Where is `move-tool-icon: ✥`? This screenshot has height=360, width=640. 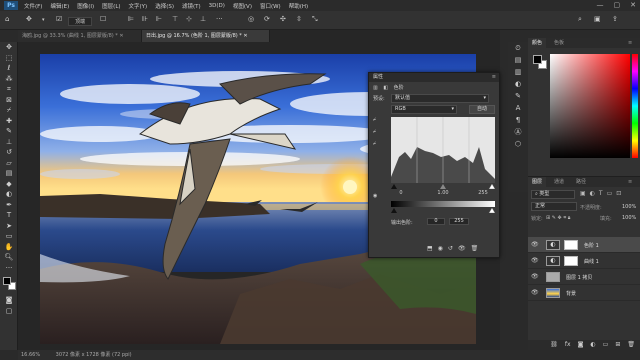 move-tool-icon: ✥ is located at coordinates (29, 19).